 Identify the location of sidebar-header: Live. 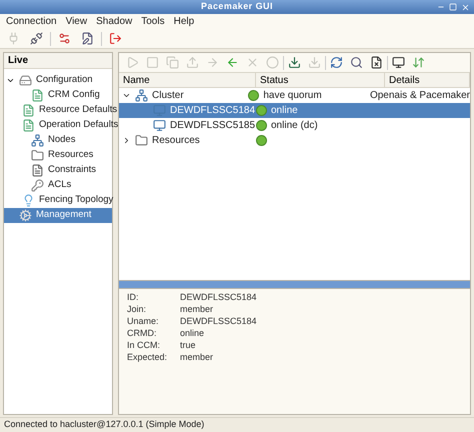
(58, 61).